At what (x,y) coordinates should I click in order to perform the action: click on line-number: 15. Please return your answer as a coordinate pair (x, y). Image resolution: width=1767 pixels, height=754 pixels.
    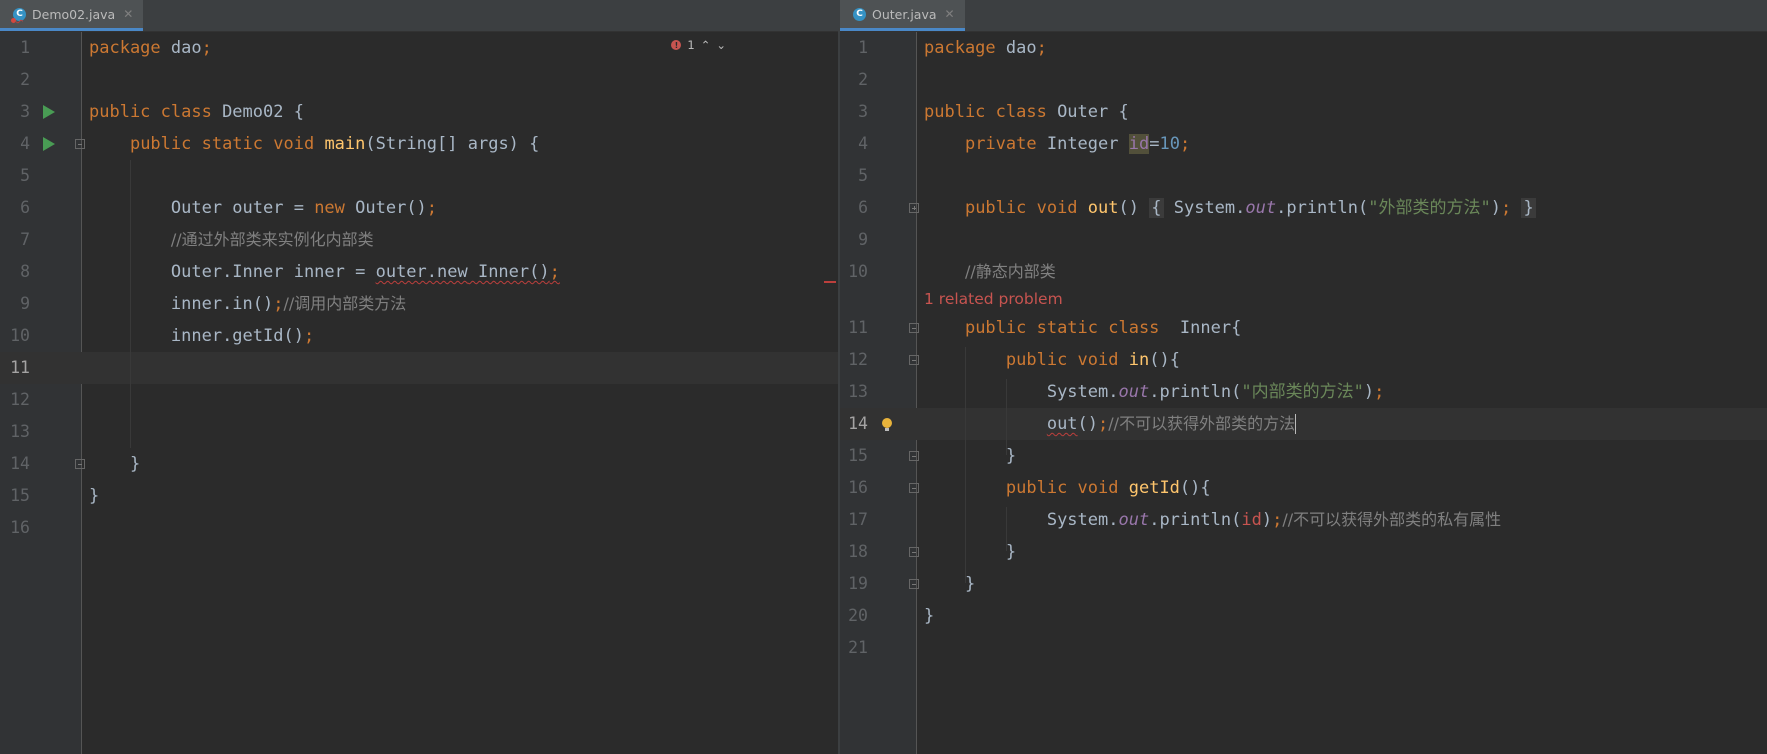
    Looking at the image, I should click on (20, 495).